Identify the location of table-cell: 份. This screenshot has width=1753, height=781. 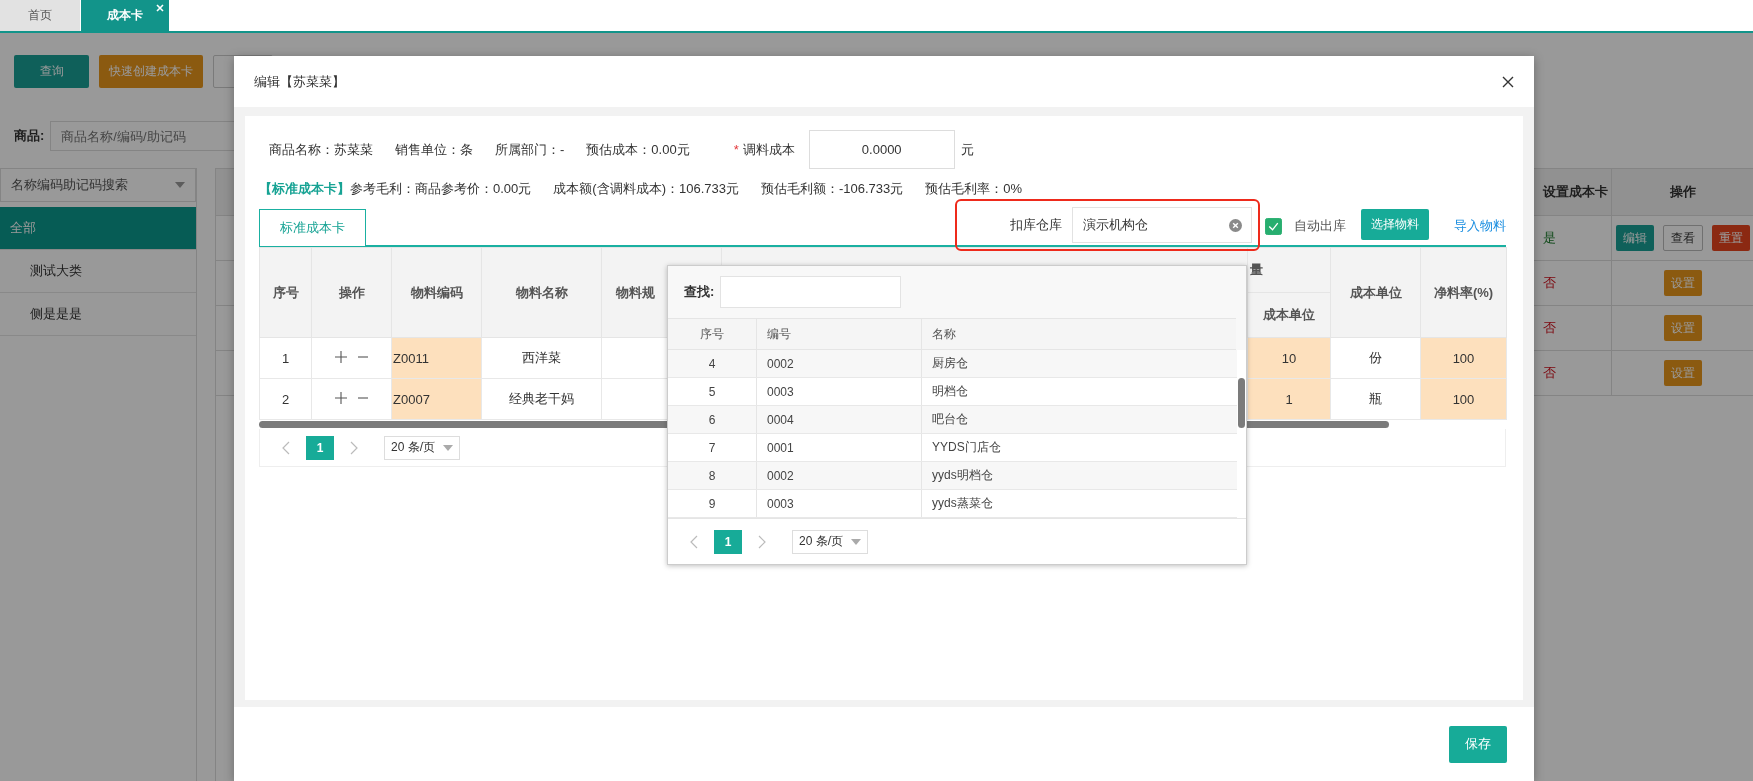
(1375, 358).